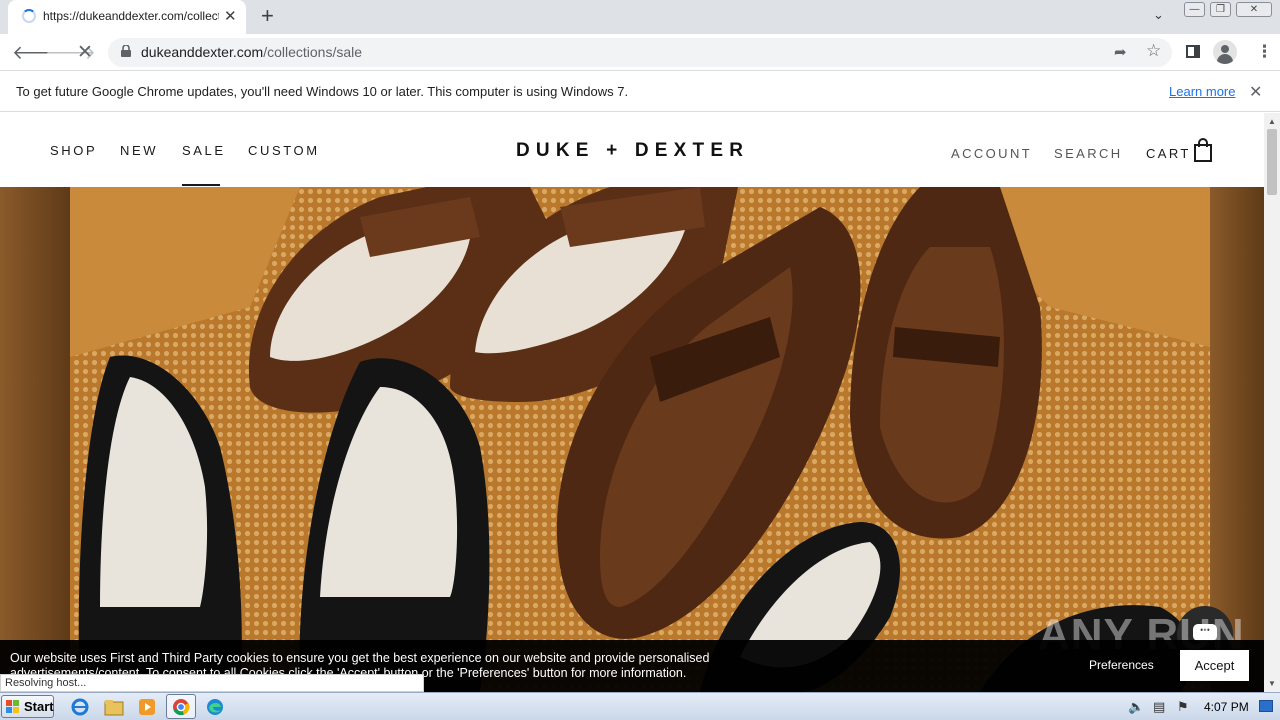  Describe the element at coordinates (126, 51) in the screenshot. I see `lock-icon` at that location.